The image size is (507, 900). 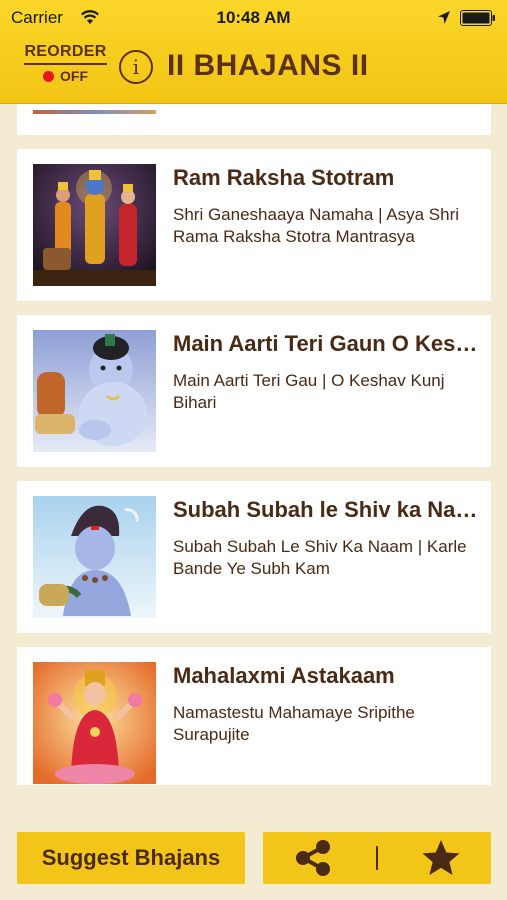 I want to click on lakshmi-image, so click(x=94, y=723).